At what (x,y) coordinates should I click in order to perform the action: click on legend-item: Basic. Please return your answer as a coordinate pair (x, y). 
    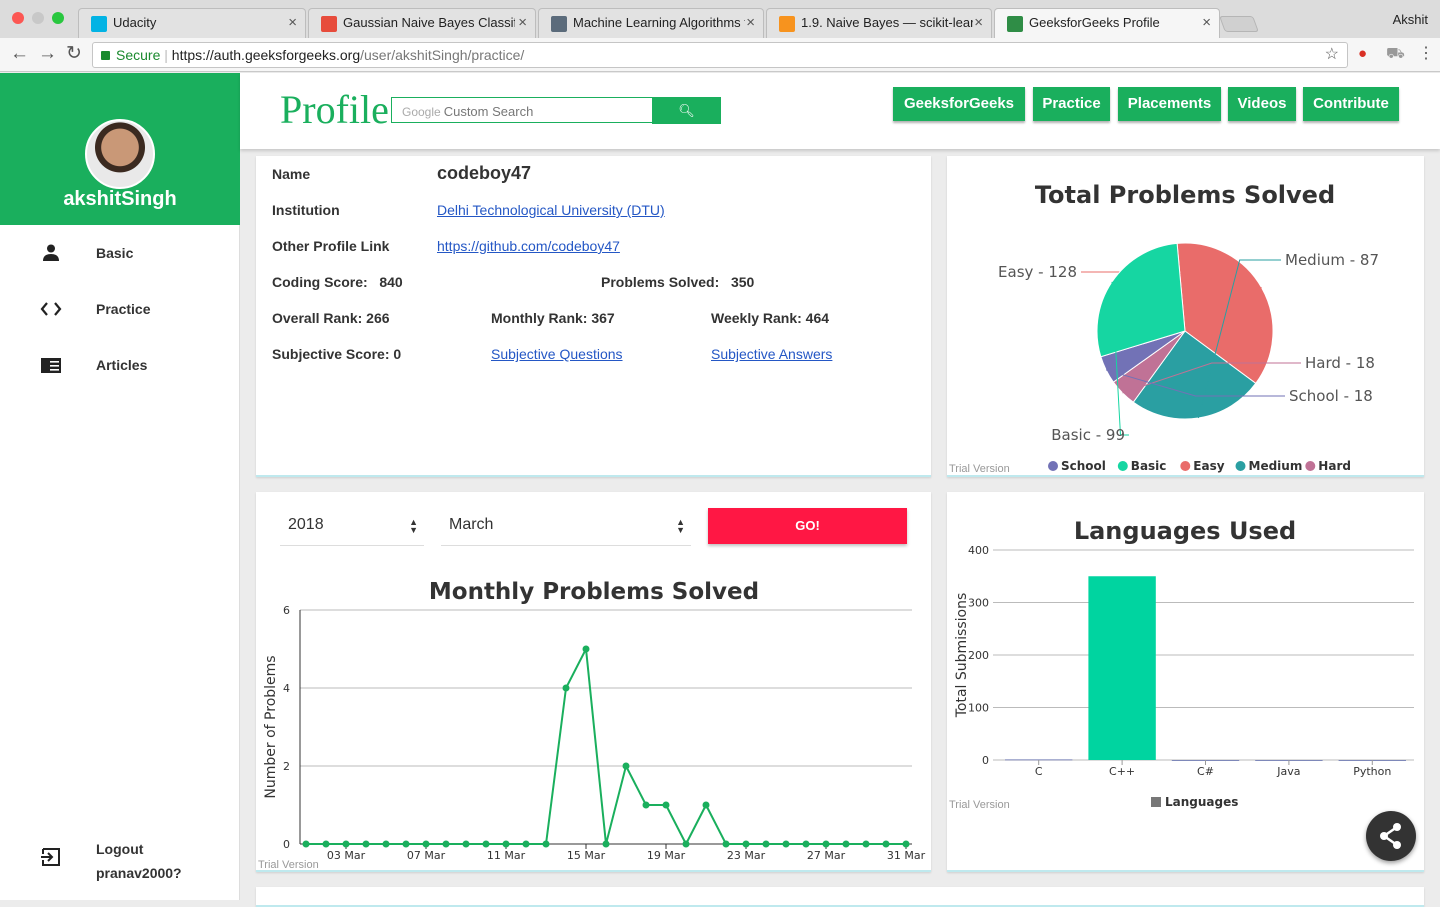
    Looking at the image, I should click on (1149, 466).